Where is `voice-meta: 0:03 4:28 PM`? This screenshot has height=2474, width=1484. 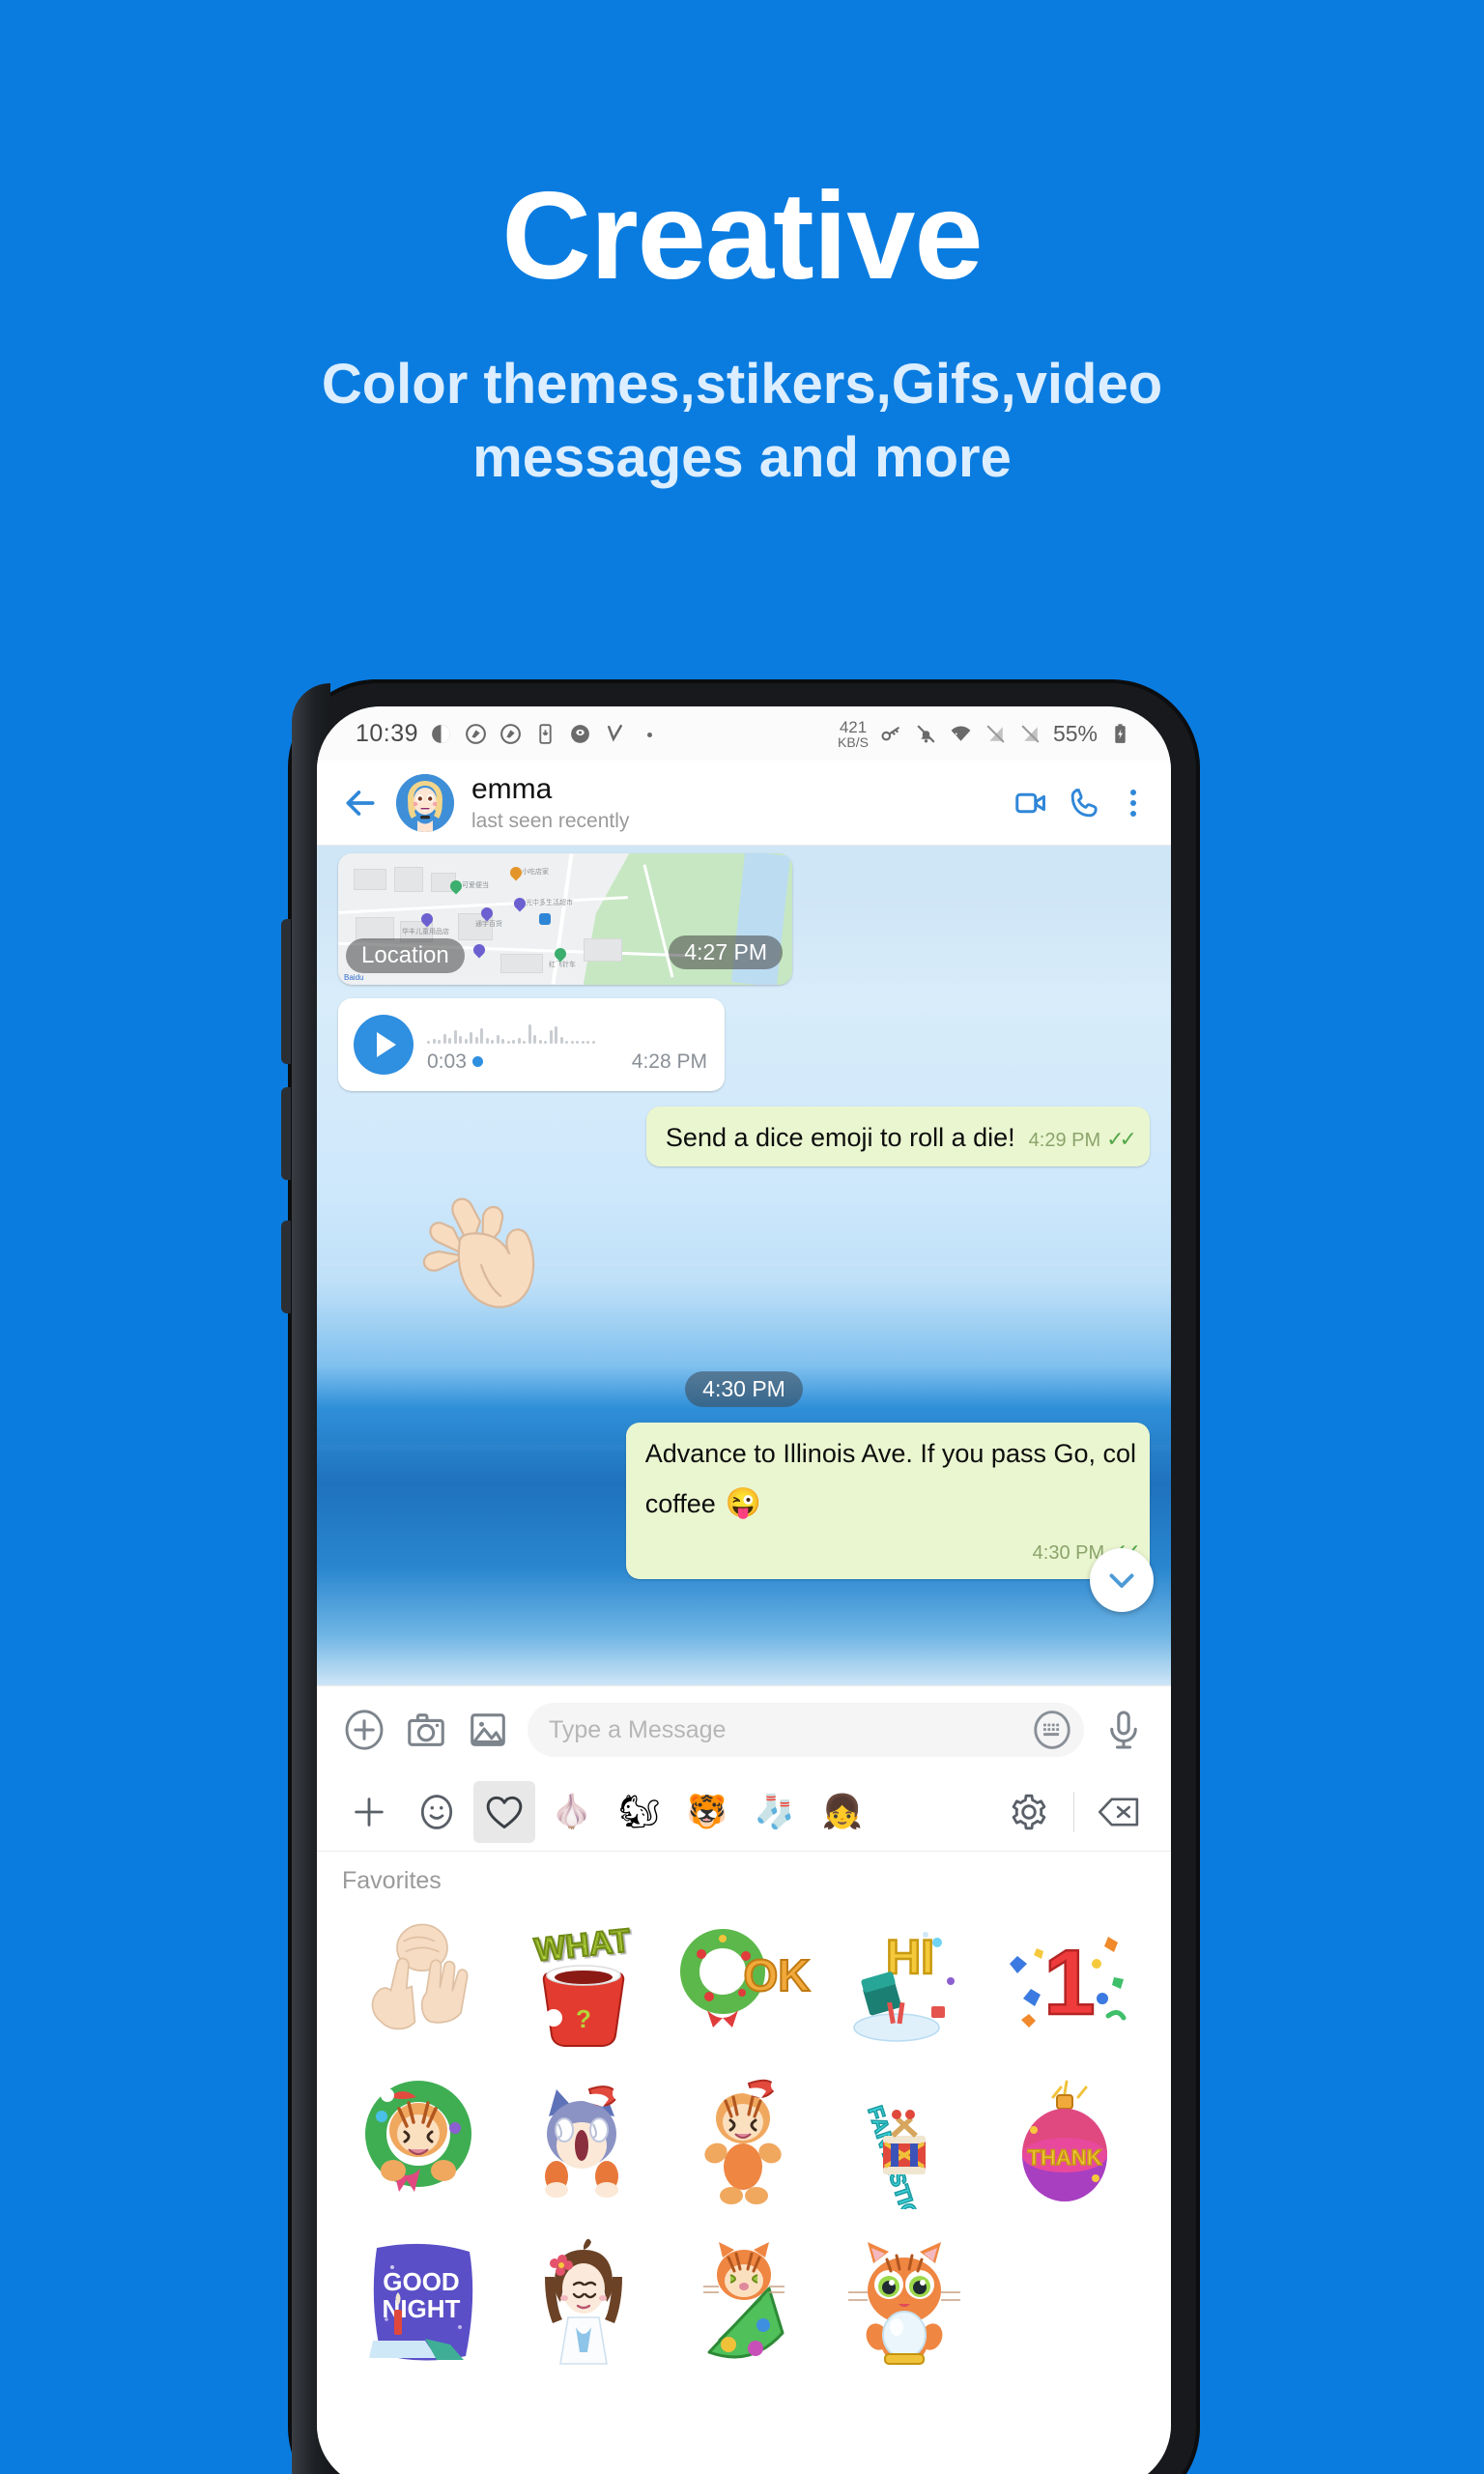
voice-meta: 0:03 4:28 PM is located at coordinates (567, 1062).